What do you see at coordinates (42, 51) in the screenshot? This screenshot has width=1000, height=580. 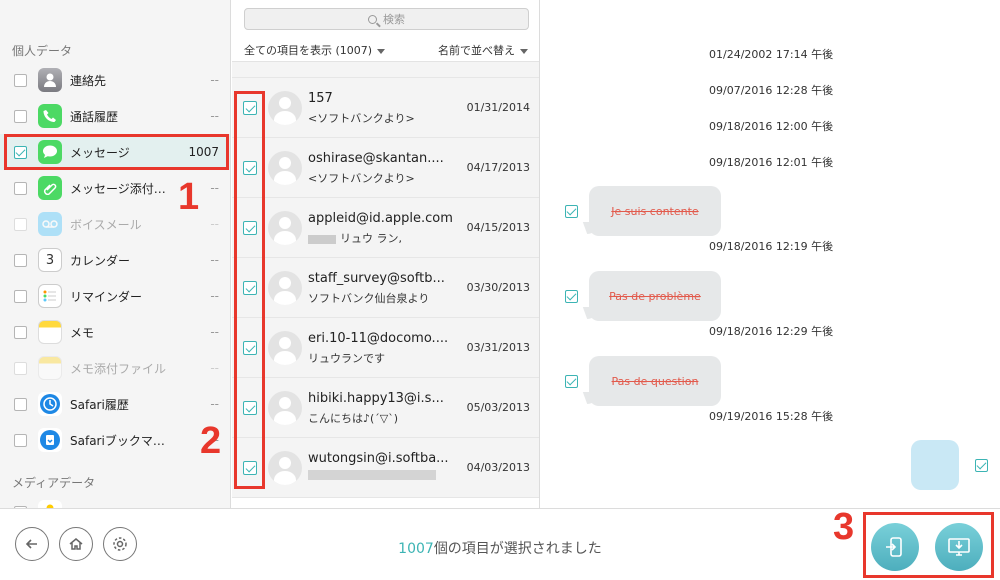 I see `section-title-personal: 個人データ` at bounding box center [42, 51].